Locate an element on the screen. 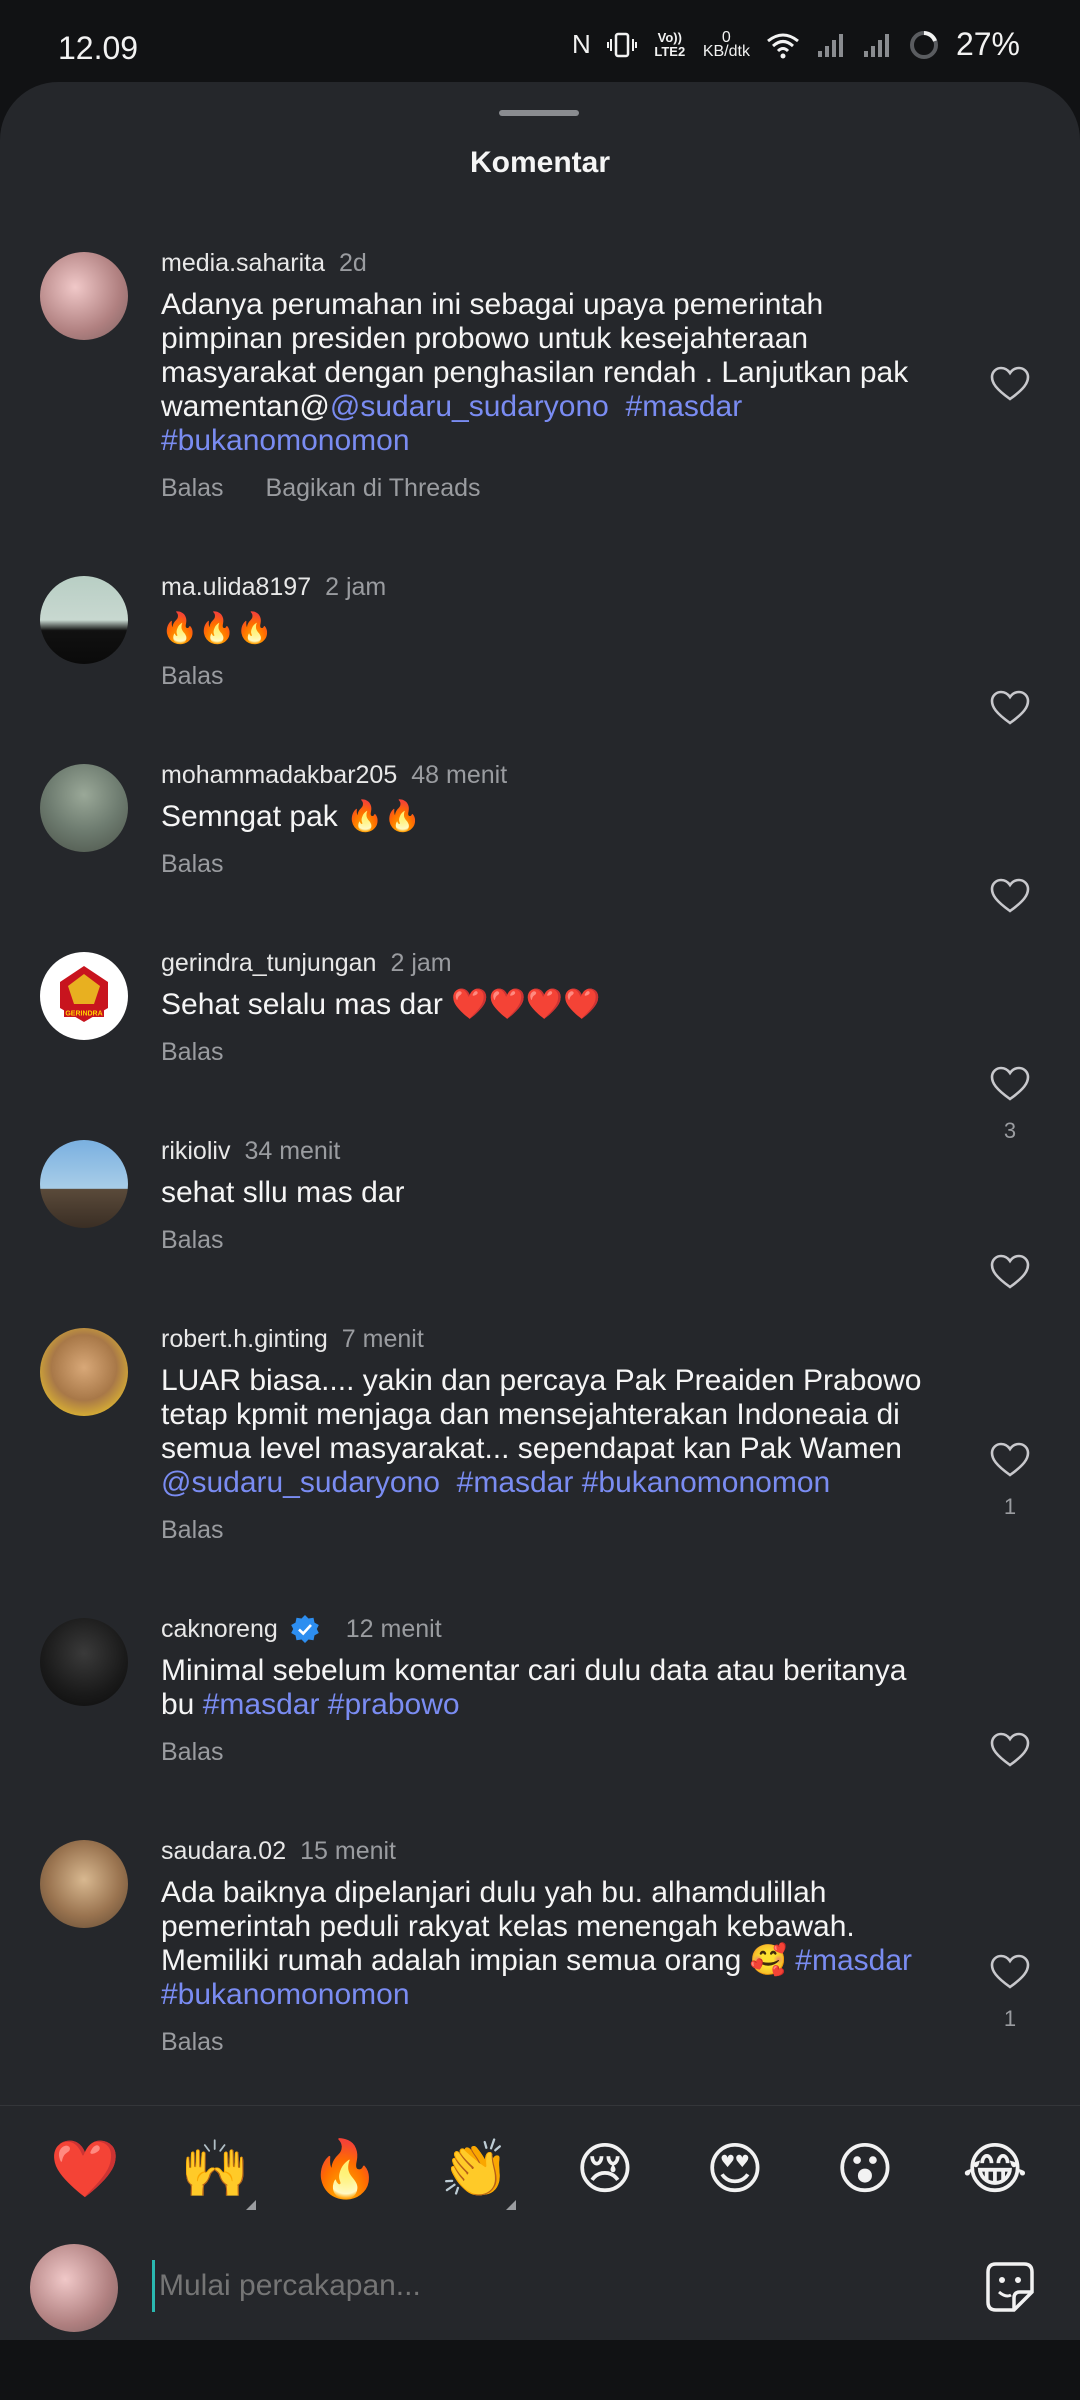 Image resolution: width=1080 pixels, height=2400 pixels. status-icons: N Vo)) LTE2 0 KB/dtk 27% is located at coordinates (796, 44).